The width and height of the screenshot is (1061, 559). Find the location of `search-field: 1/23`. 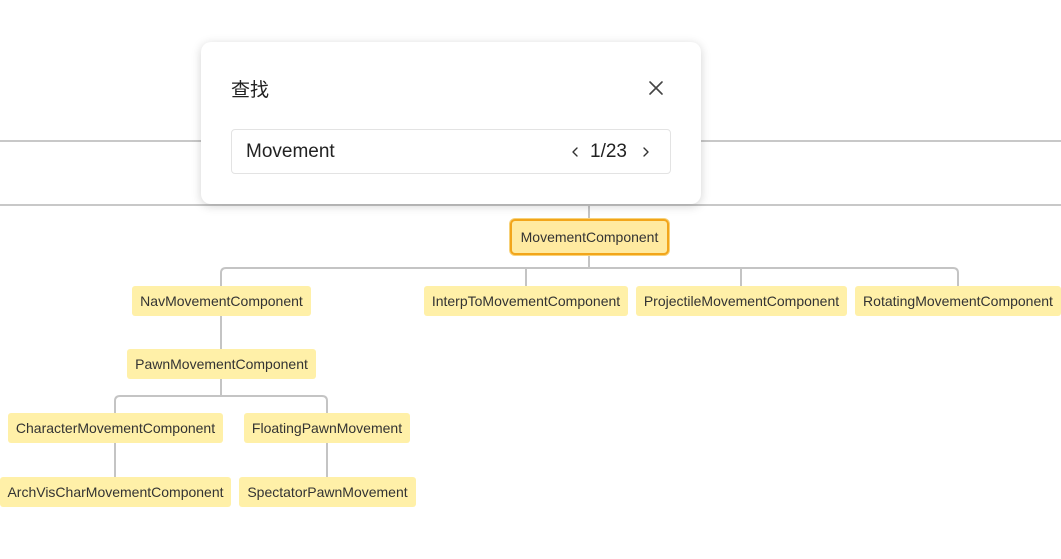

search-field: 1/23 is located at coordinates (451, 151).